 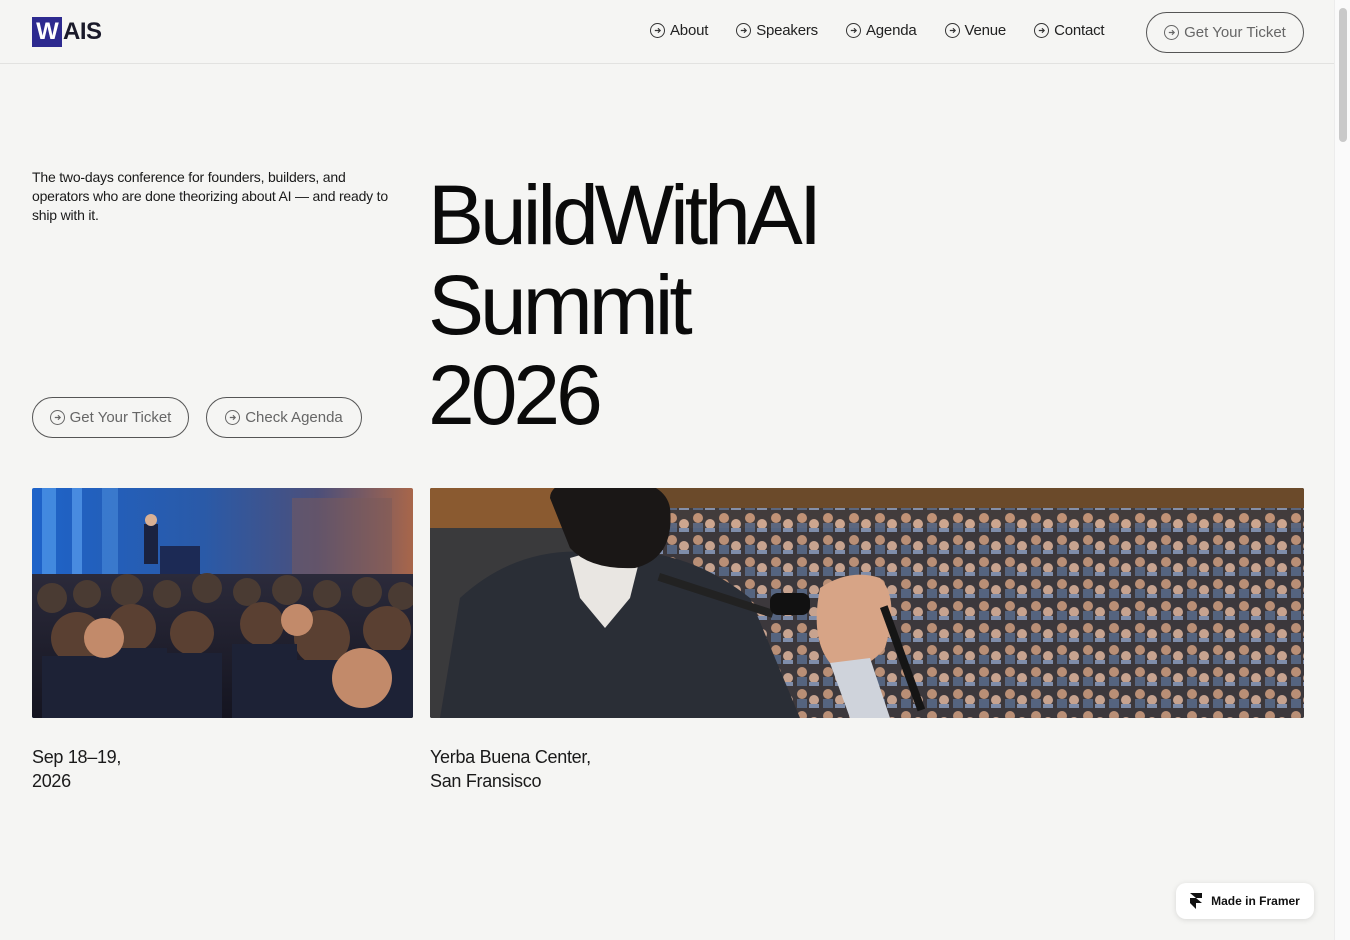 What do you see at coordinates (1255, 901) in the screenshot?
I see `badge-label: Made in Framer` at bounding box center [1255, 901].